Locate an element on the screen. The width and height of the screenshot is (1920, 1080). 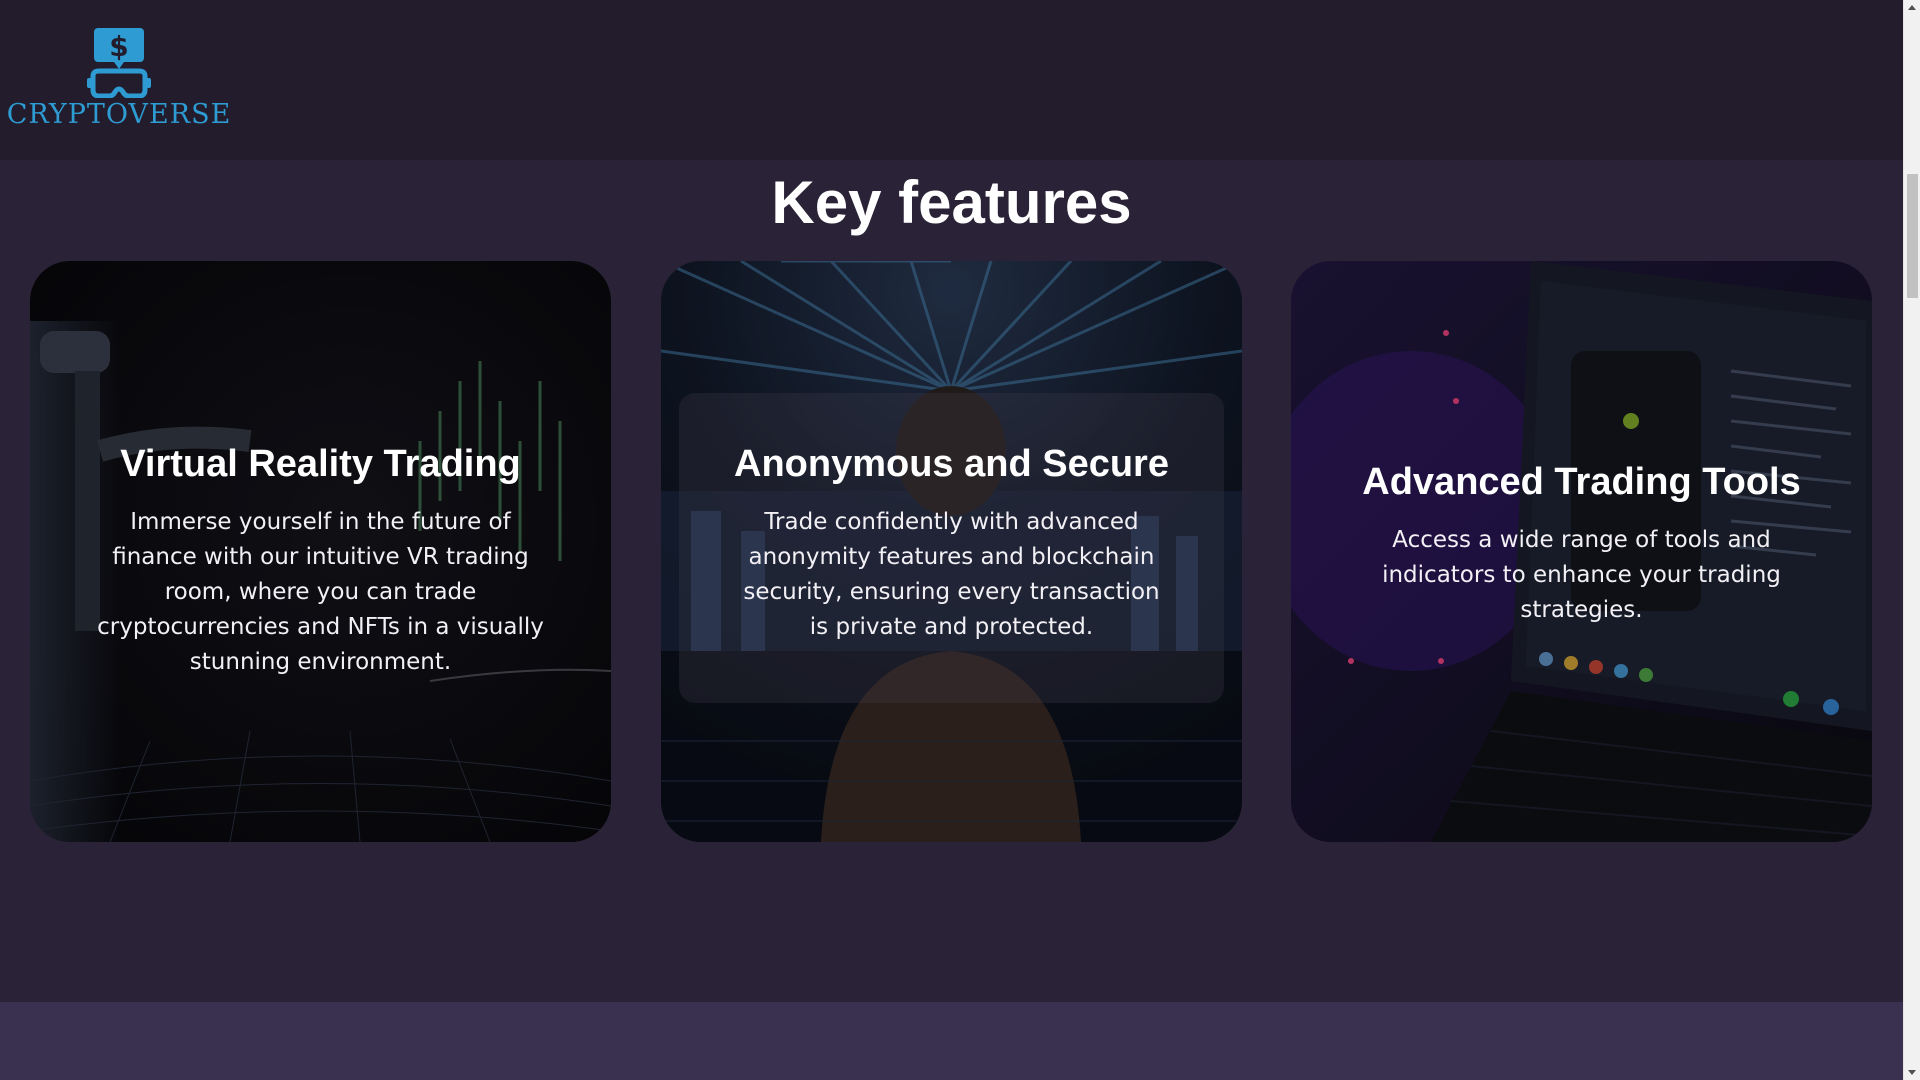
card-title: Advanced Trading Tools is located at coordinates (1581, 482).